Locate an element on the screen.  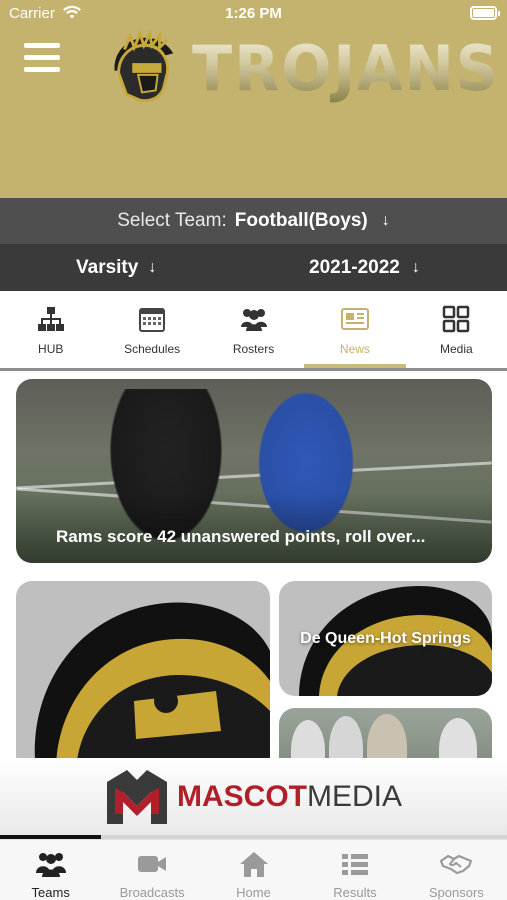
tab-schedules: Schedules is located at coordinates (151, 329).